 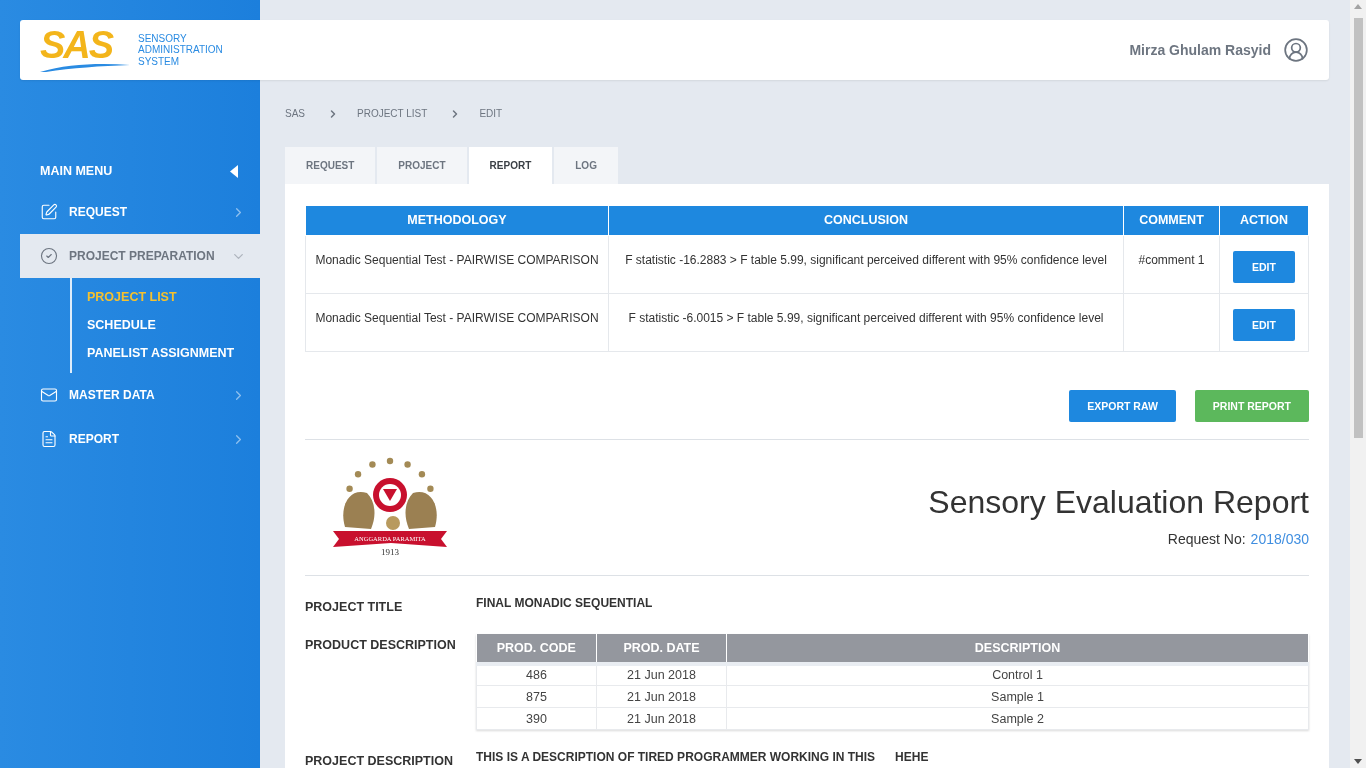 I want to click on table-cell: Sample 2, so click(x=1017, y=718).